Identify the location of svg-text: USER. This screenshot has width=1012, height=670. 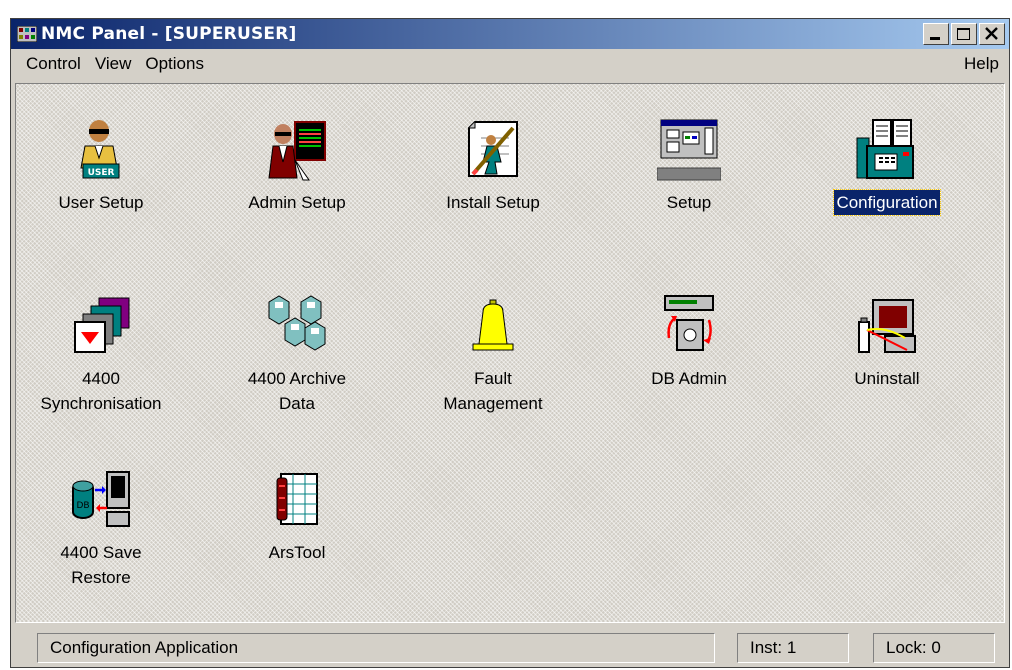
(101, 173).